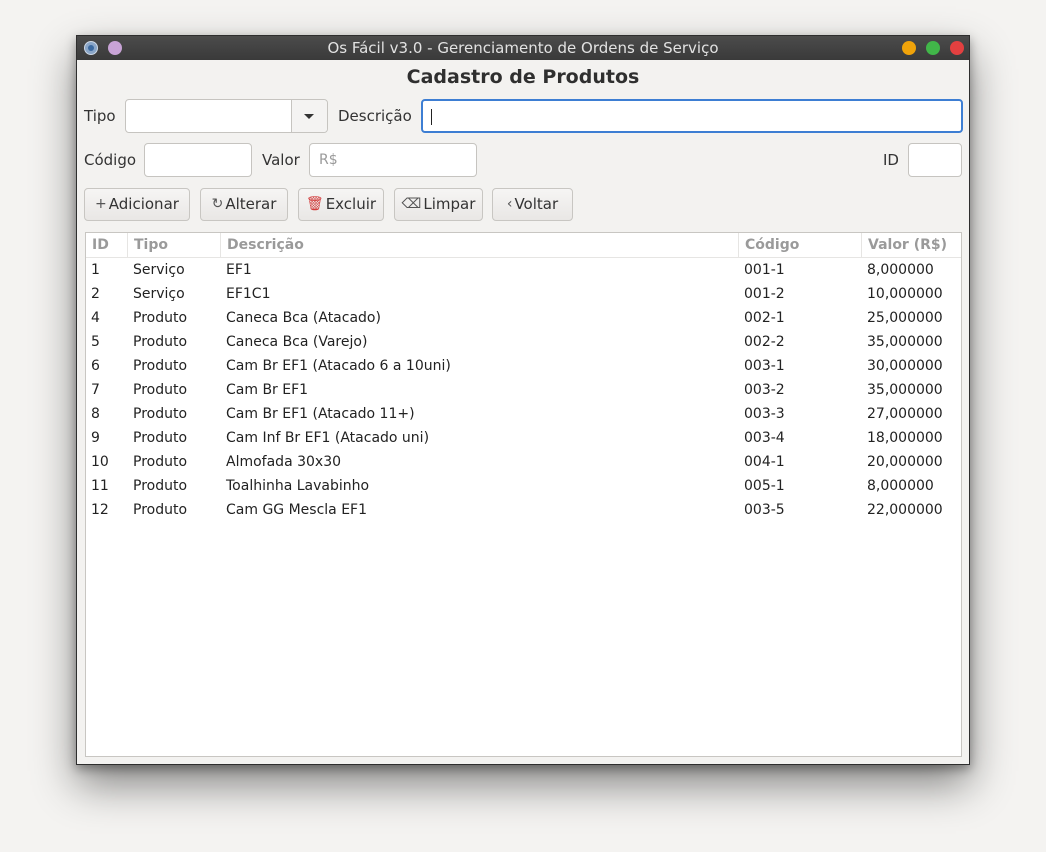 The image size is (1046, 852). Describe the element at coordinates (244, 204) in the screenshot. I see `alterar-button: ↻ Alterar` at that location.